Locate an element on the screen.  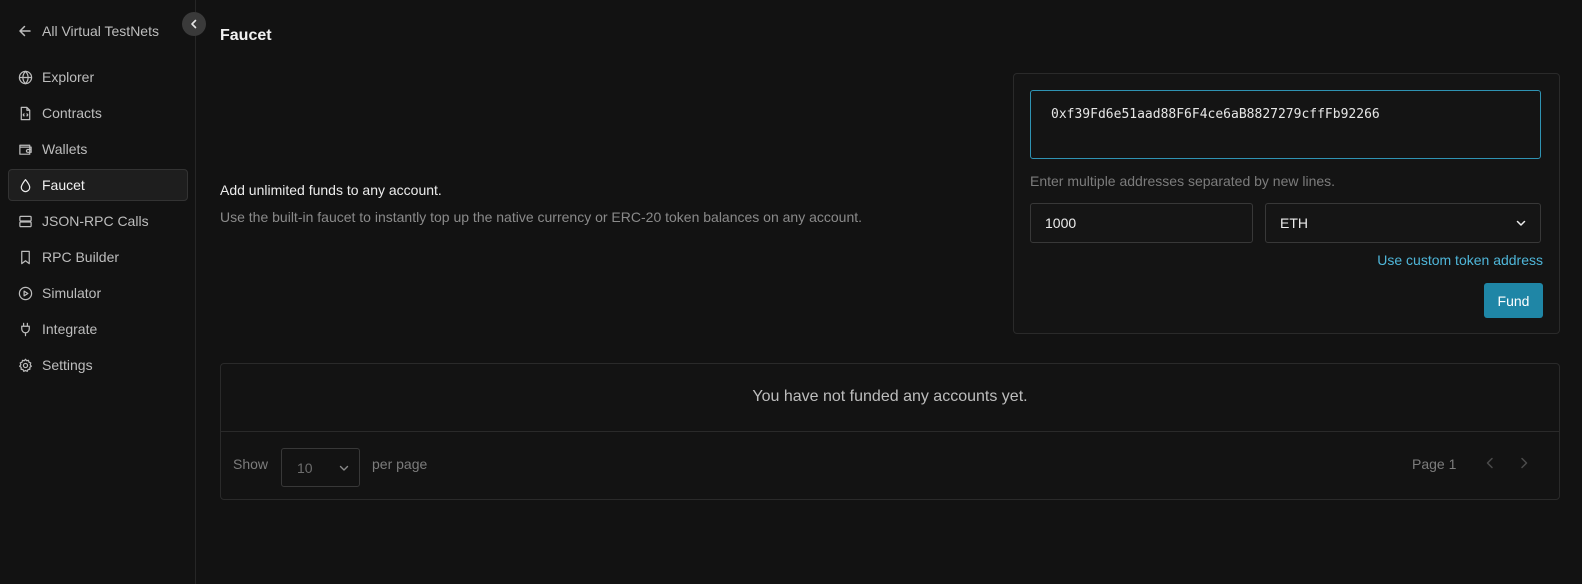
sidebar-item-simulator: Simulator is located at coordinates (98, 293).